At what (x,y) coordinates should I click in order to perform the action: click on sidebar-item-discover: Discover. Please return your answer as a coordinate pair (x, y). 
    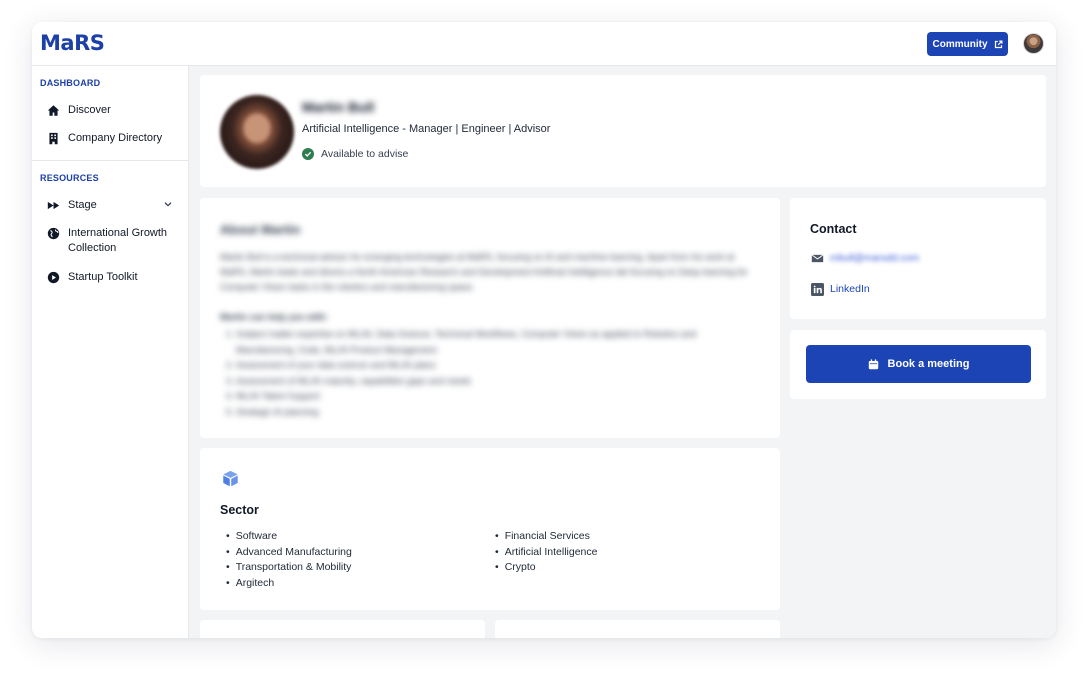
    Looking at the image, I should click on (113, 110).